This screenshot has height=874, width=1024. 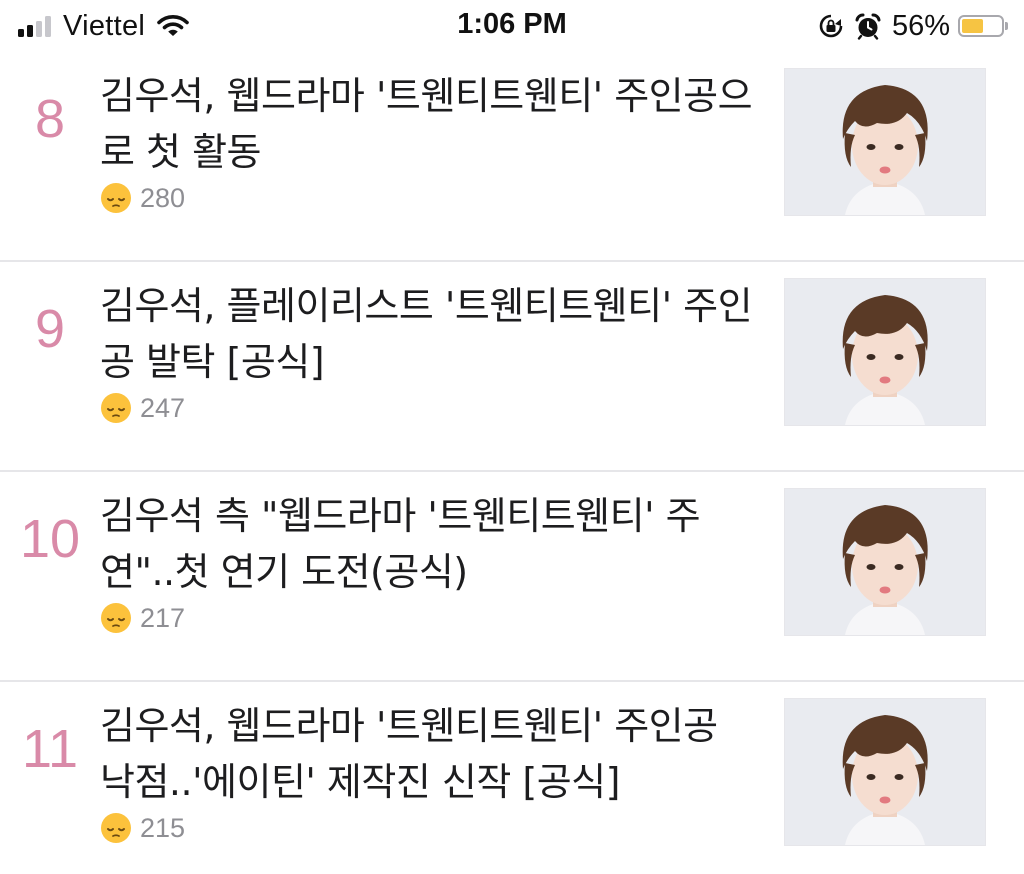 I want to click on battery-icon, so click(x=981, y=26).